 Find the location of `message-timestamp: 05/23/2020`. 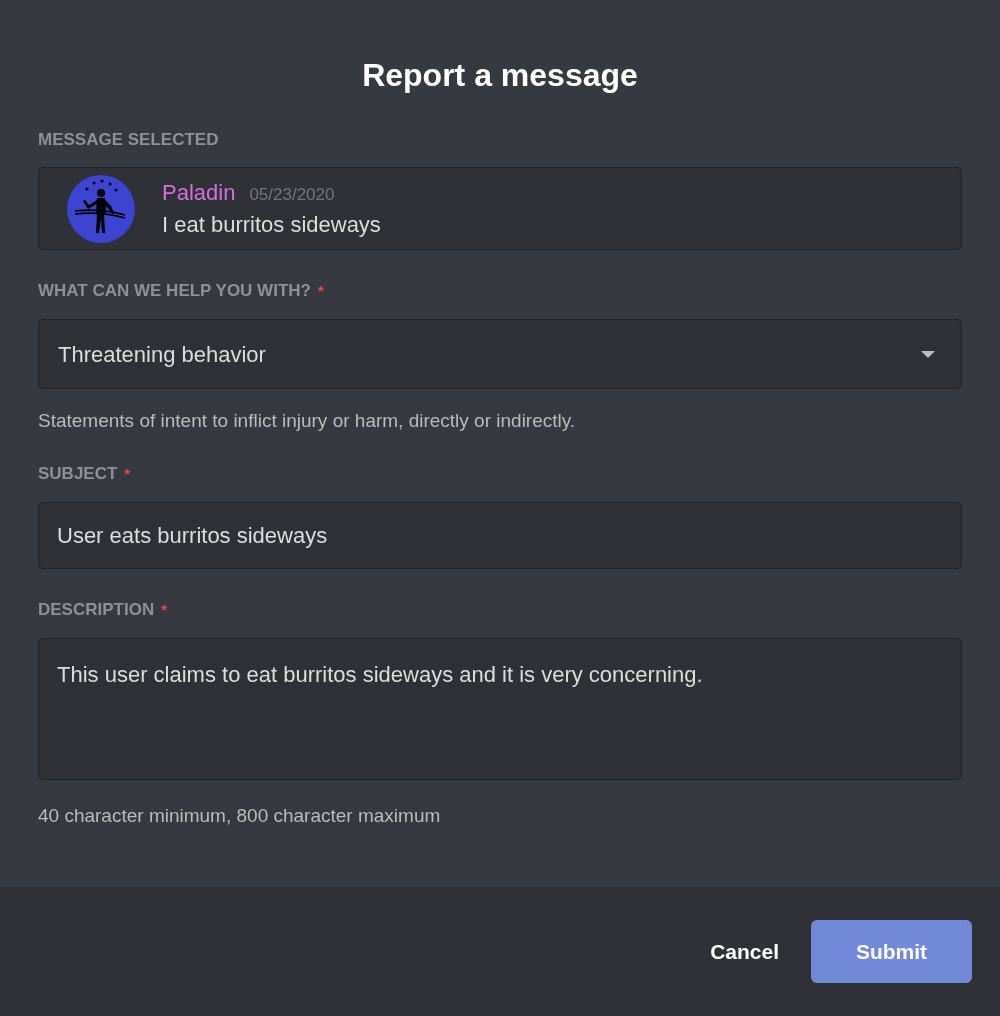

message-timestamp: 05/23/2020 is located at coordinates (292, 194).